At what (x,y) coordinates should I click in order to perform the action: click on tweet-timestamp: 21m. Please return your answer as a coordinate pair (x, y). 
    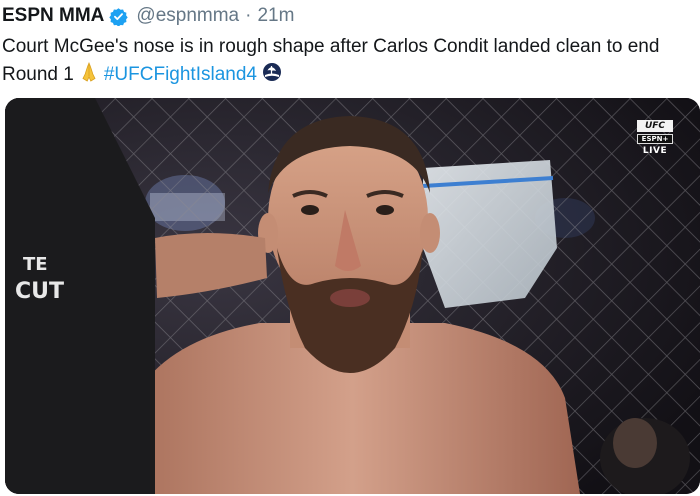
    Looking at the image, I should click on (275, 16).